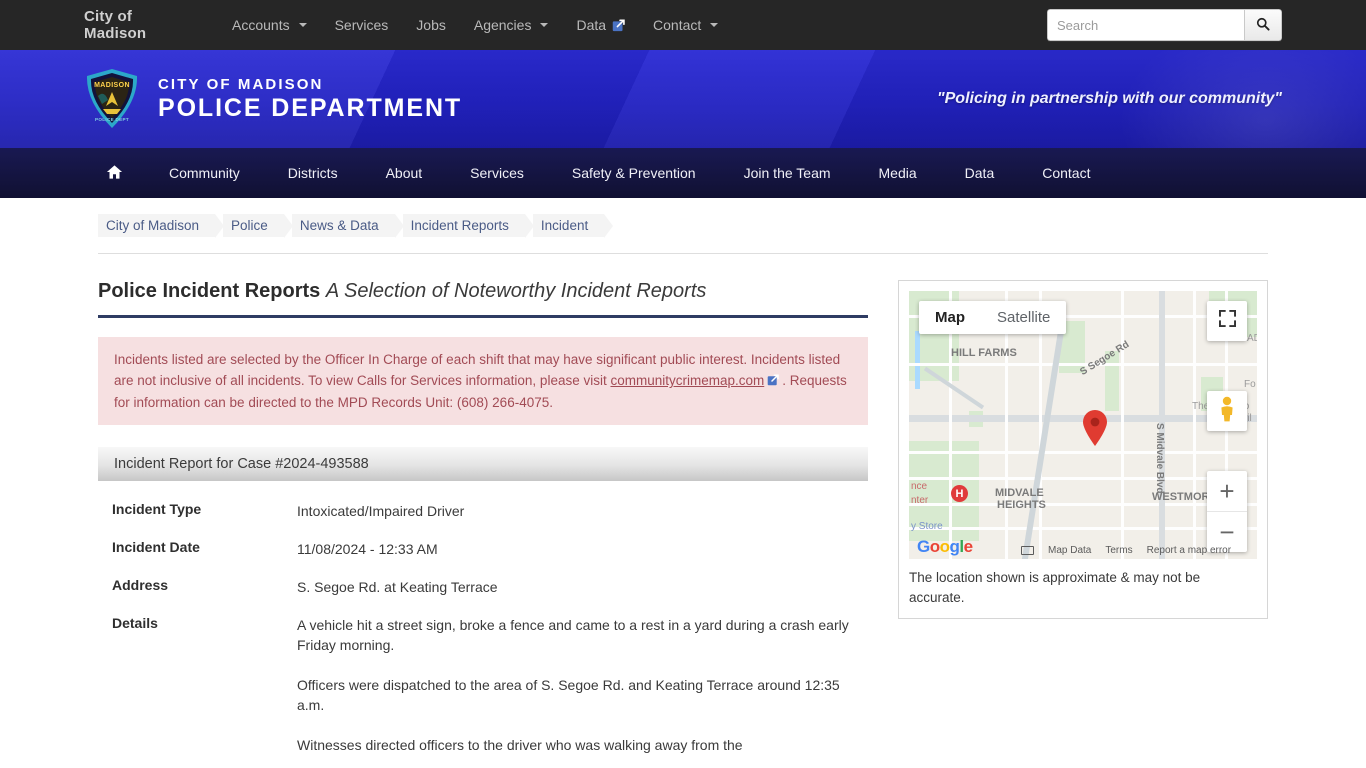  I want to click on breadcrumb-item-news-data: News & Data, so click(347, 226).